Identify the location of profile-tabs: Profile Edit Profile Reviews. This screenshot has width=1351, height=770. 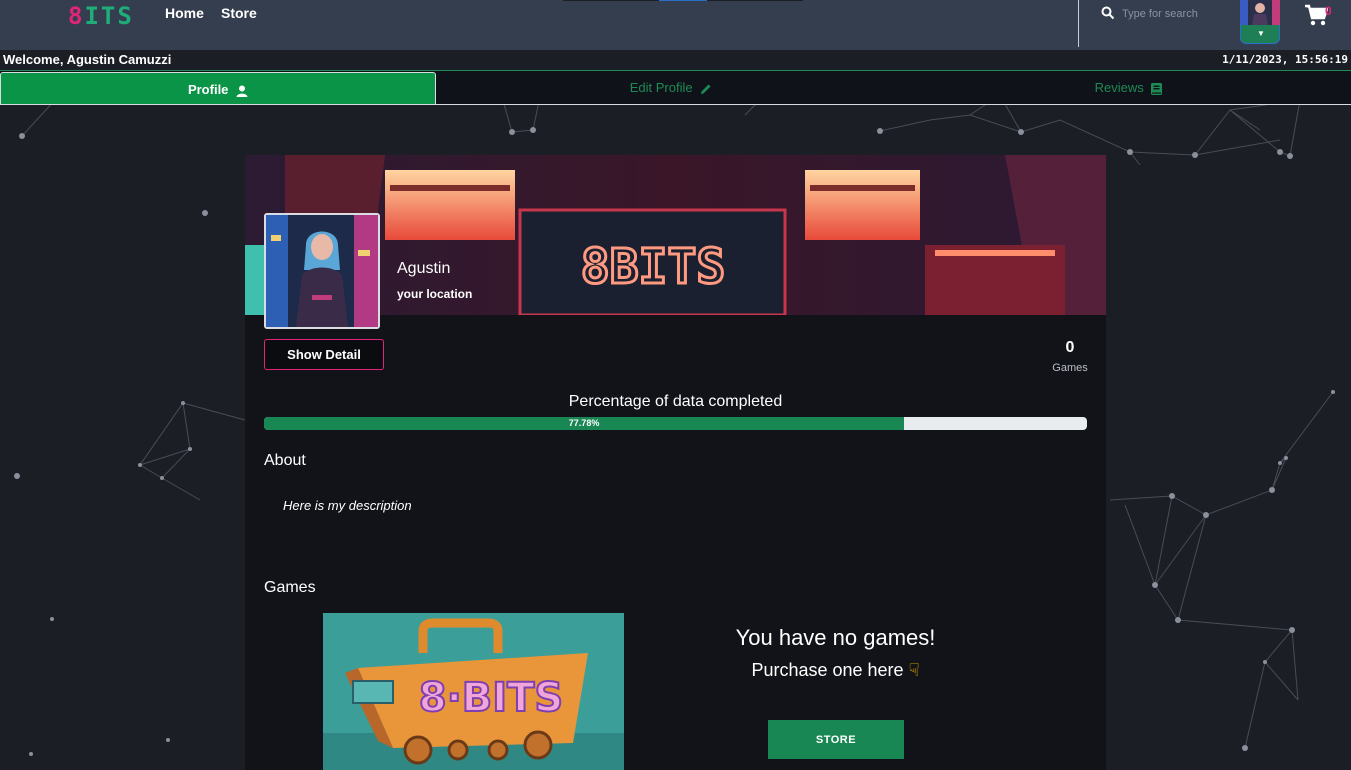
(675, 87).